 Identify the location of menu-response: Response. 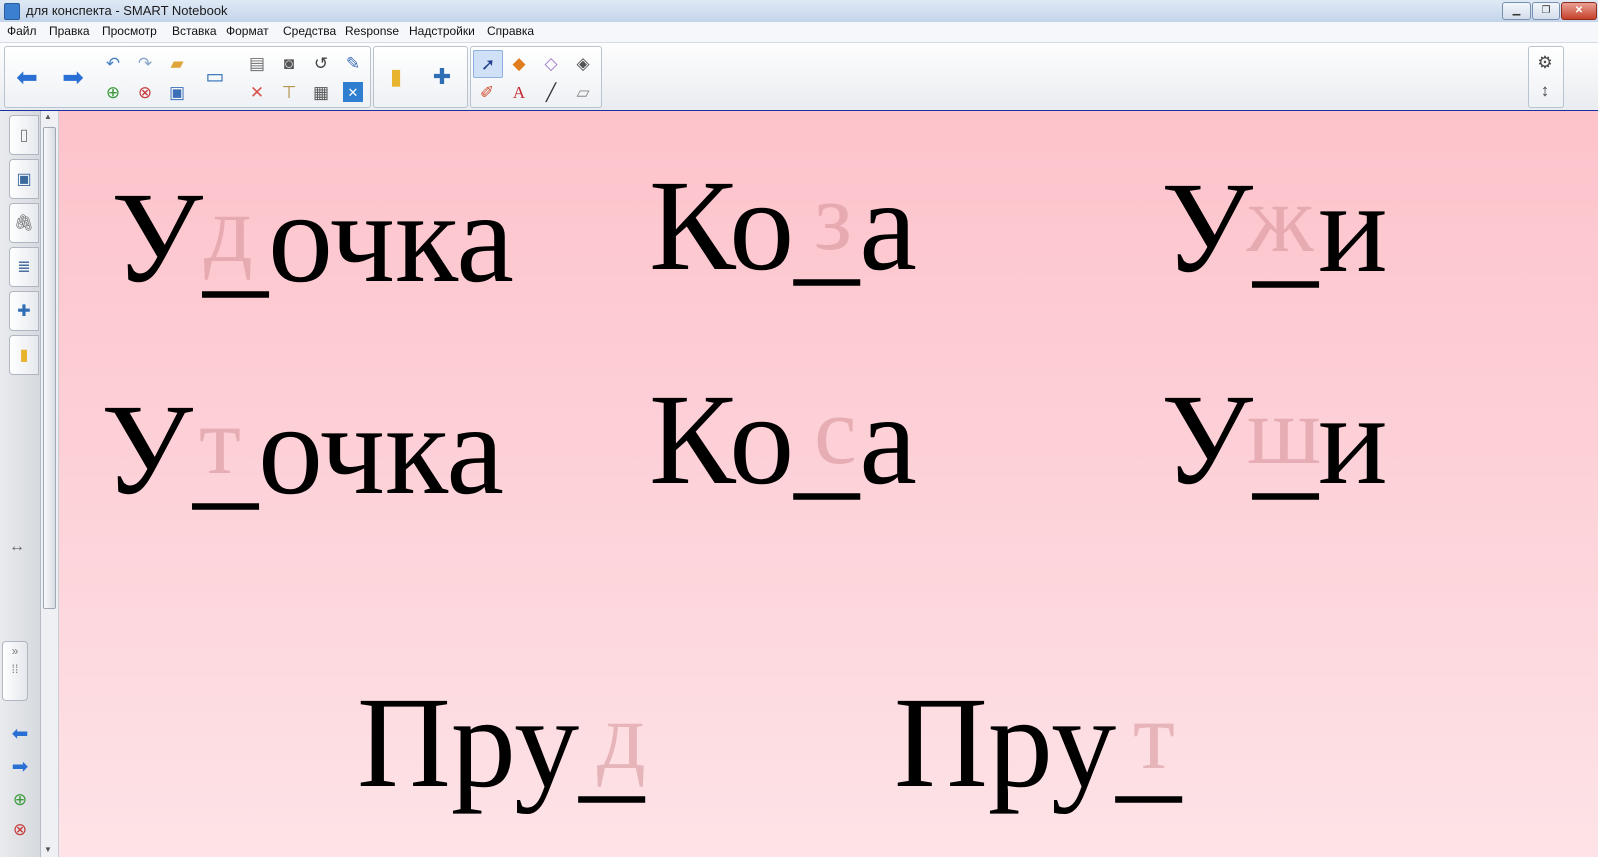
(372, 31).